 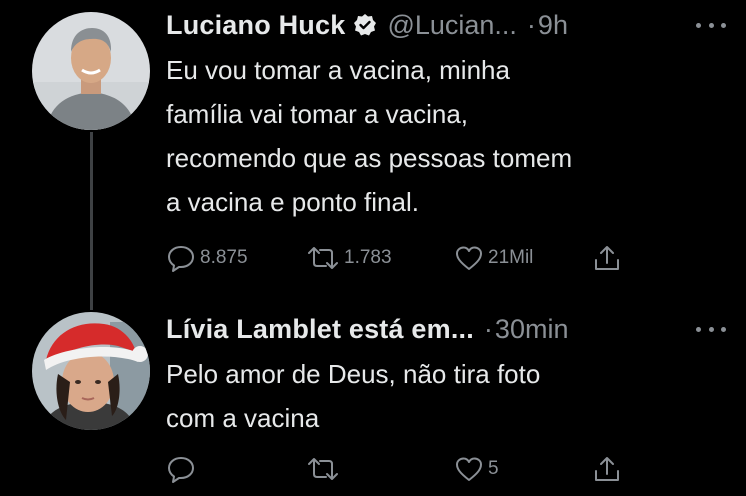 I want to click on like-button: 5, so click(x=523, y=469).